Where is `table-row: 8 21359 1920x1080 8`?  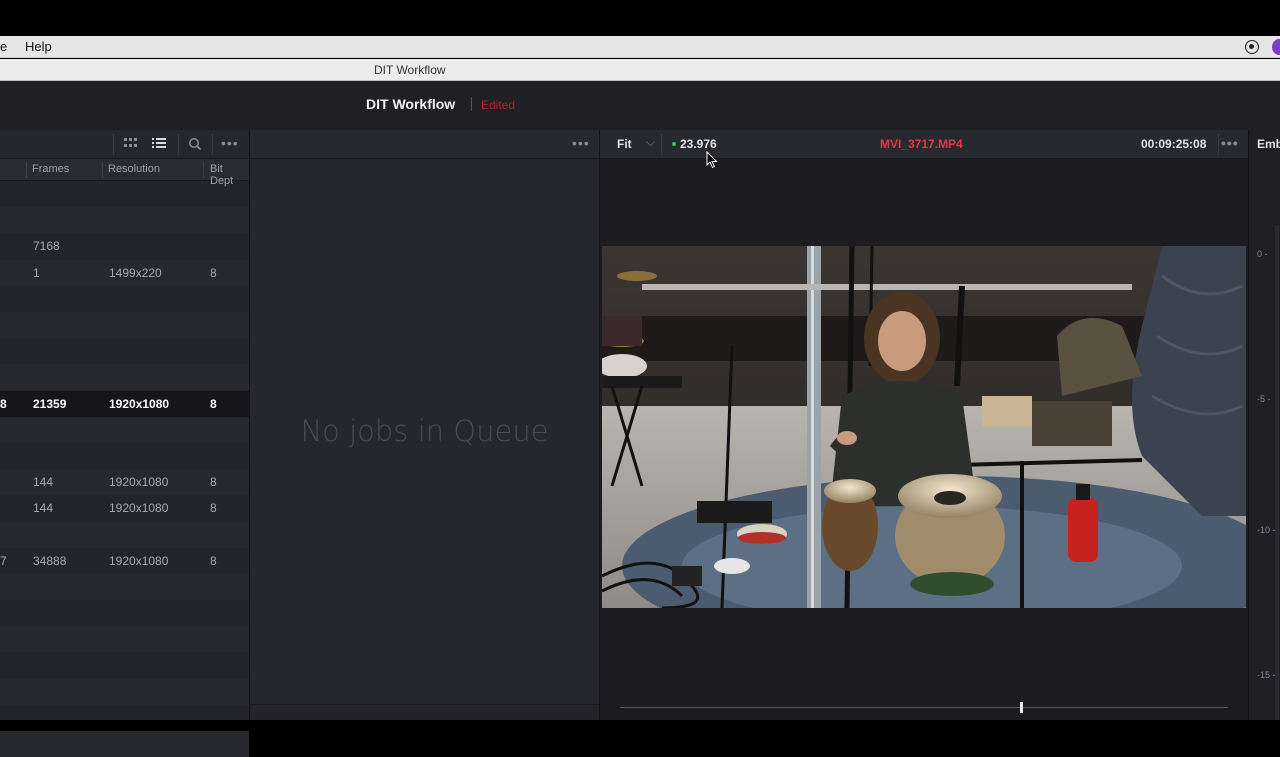
table-row: 8 21359 1920x1080 8 is located at coordinates (124, 403).